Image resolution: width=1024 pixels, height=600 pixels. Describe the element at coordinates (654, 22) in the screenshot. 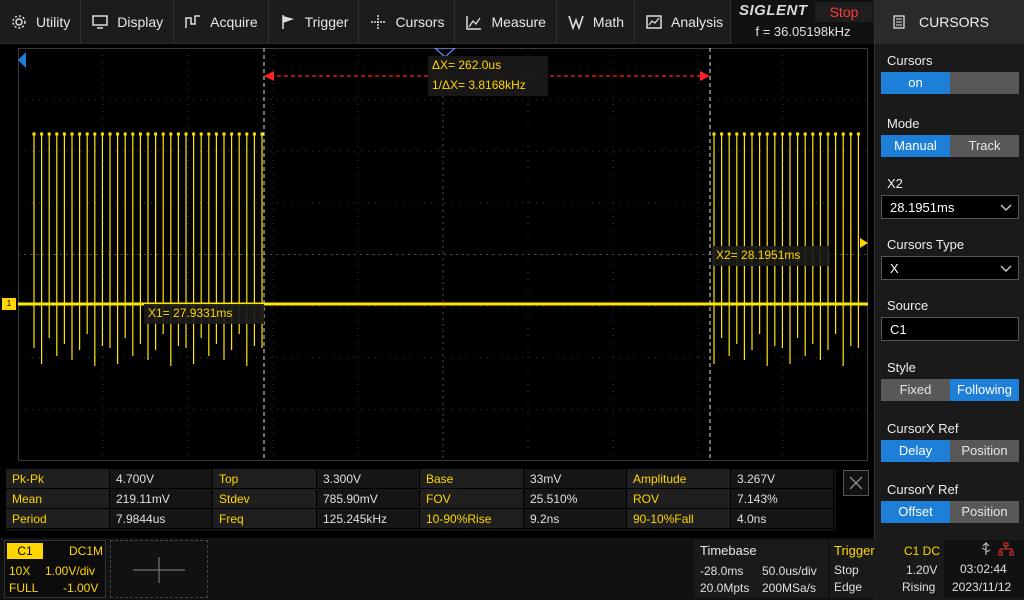

I see `analysis-icon` at that location.